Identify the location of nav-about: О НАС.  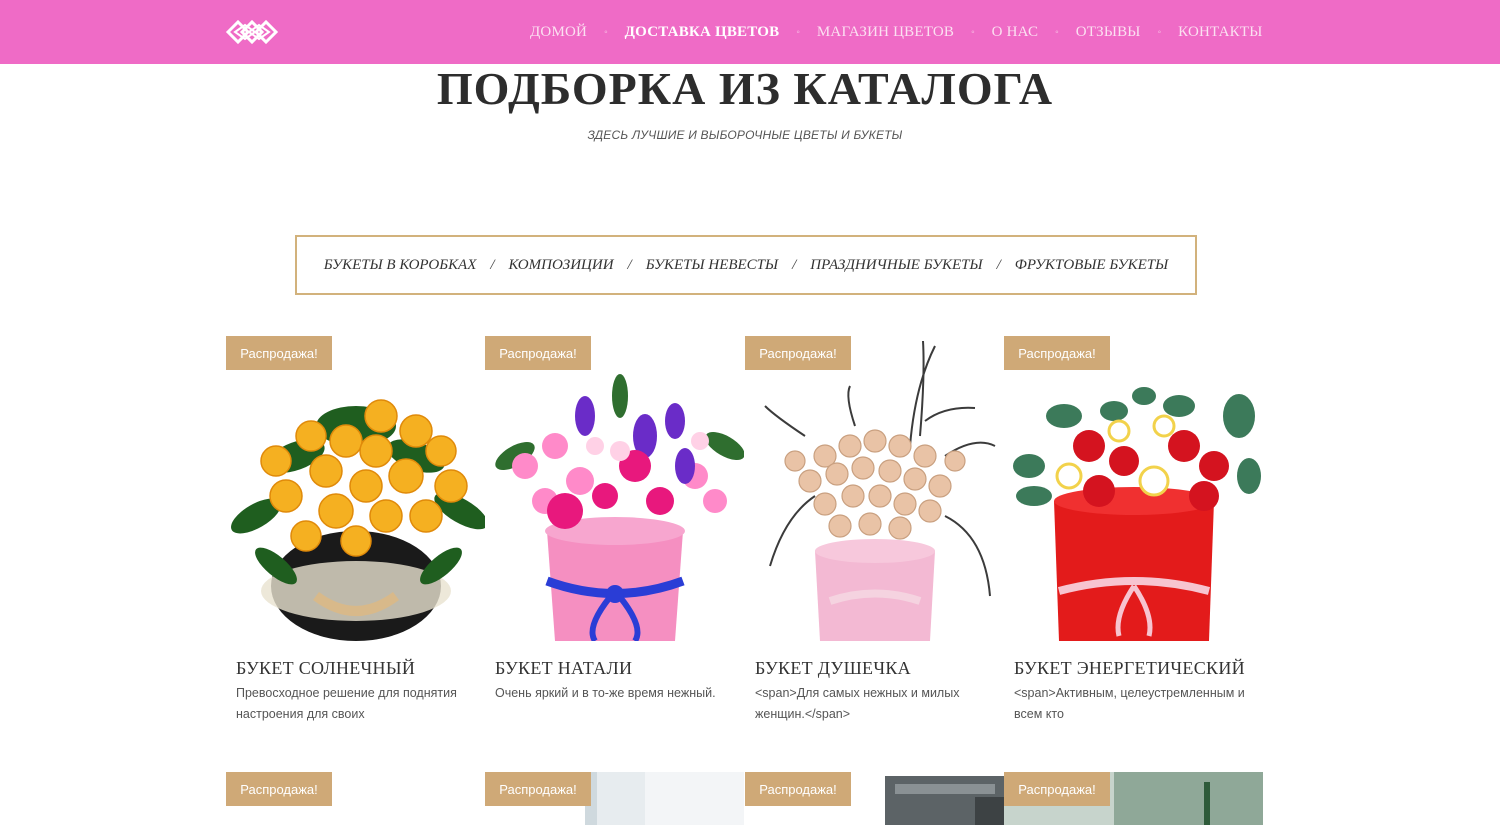
(1015, 32).